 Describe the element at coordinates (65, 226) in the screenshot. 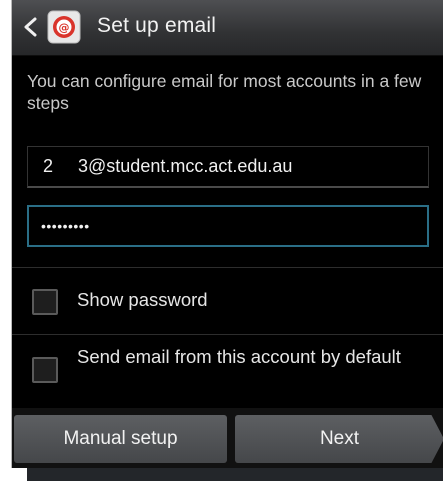

I see `password-value: •••••••••` at that location.